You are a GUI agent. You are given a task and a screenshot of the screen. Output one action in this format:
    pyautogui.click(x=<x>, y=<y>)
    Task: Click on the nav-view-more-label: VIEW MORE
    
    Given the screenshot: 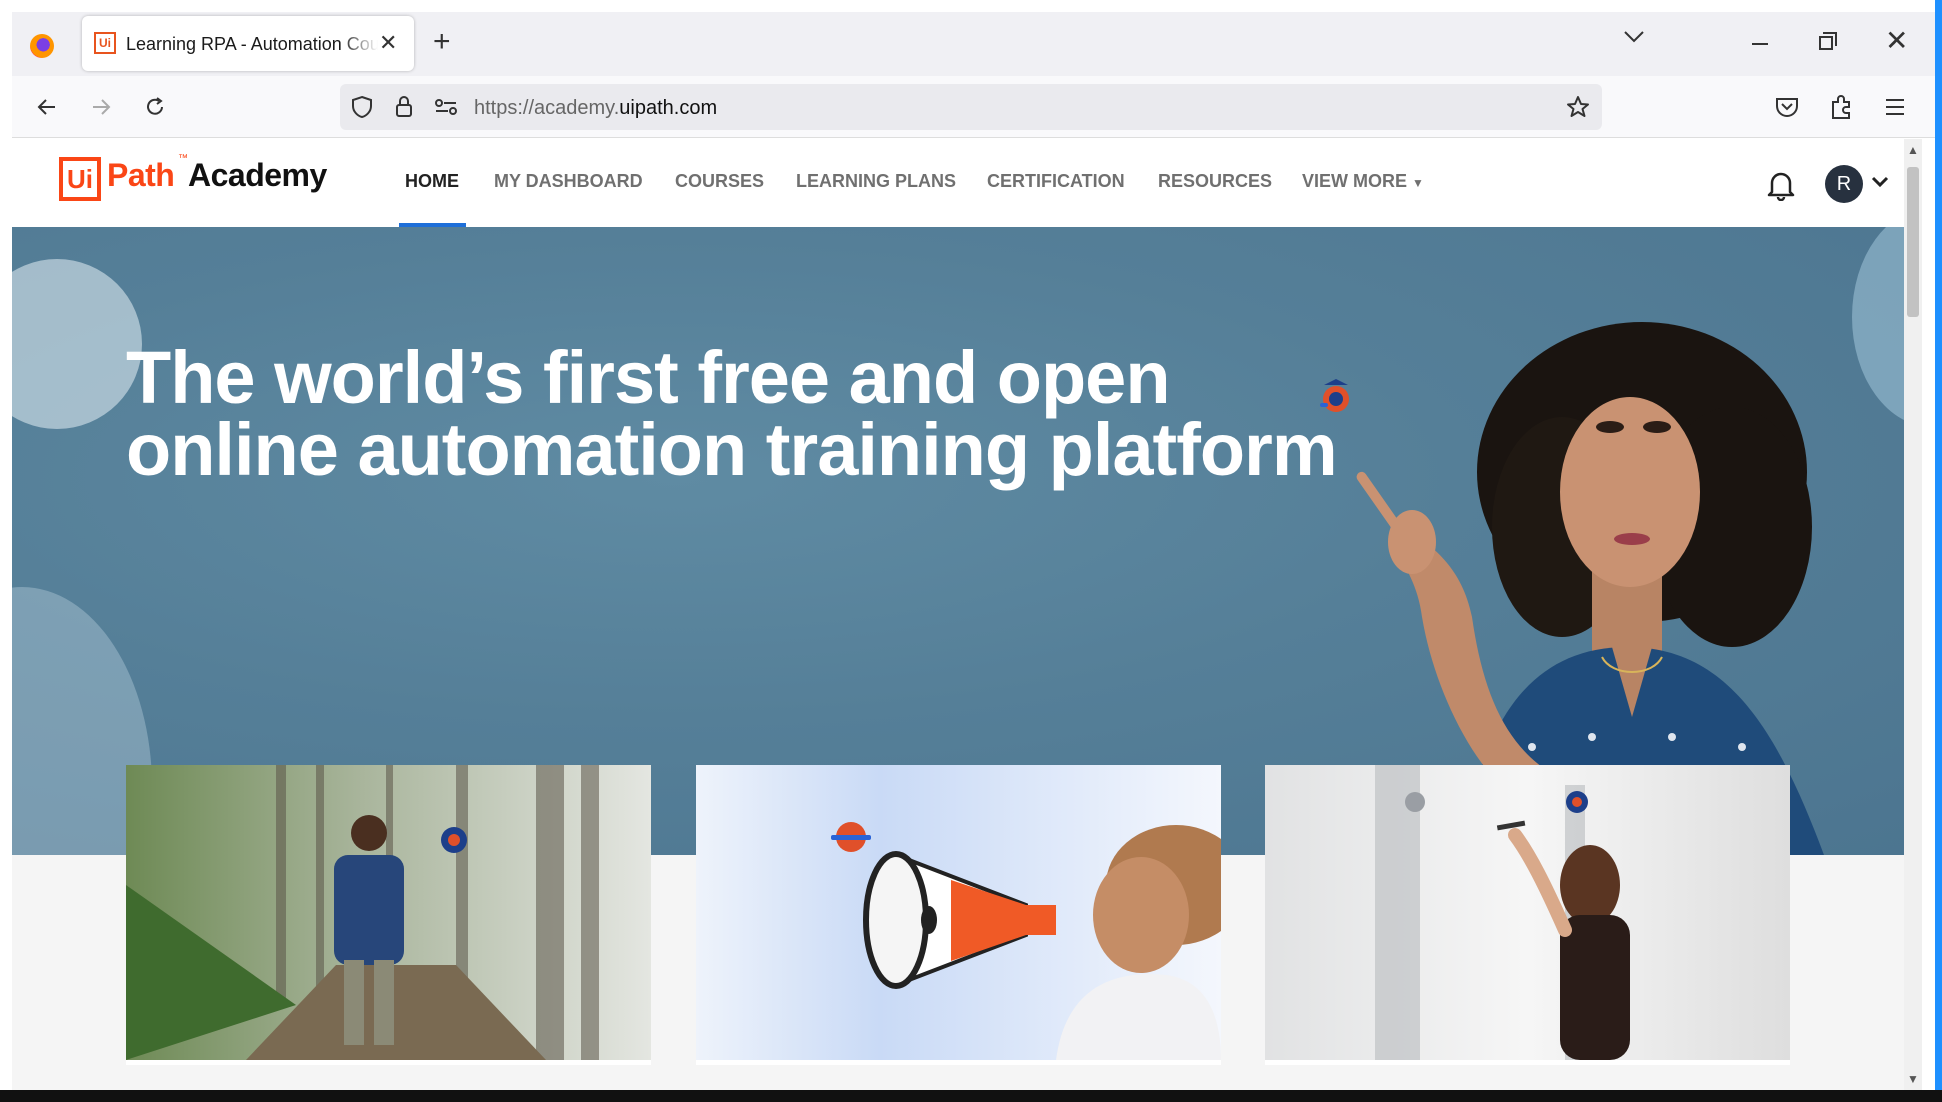 What is the action you would take?
    pyautogui.click(x=1355, y=181)
    